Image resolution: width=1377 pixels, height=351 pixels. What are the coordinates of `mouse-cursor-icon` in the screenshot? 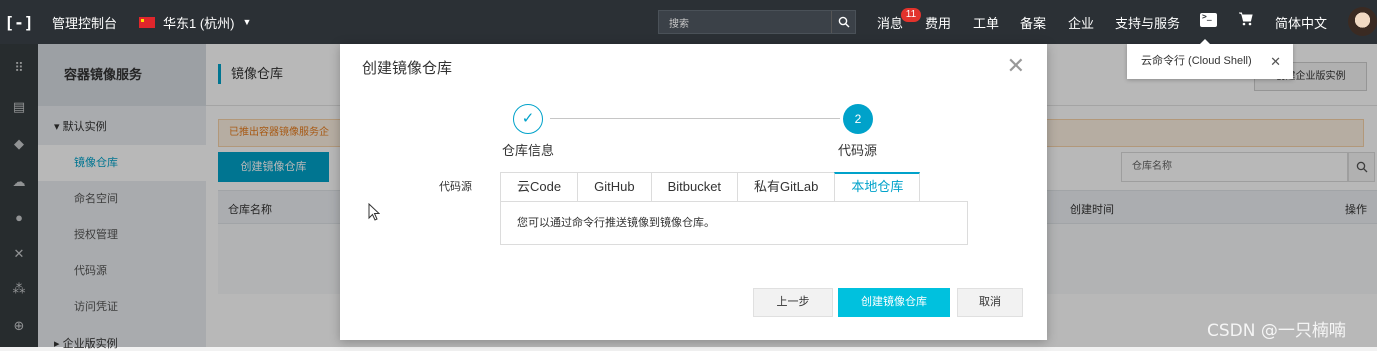 It's located at (374, 212).